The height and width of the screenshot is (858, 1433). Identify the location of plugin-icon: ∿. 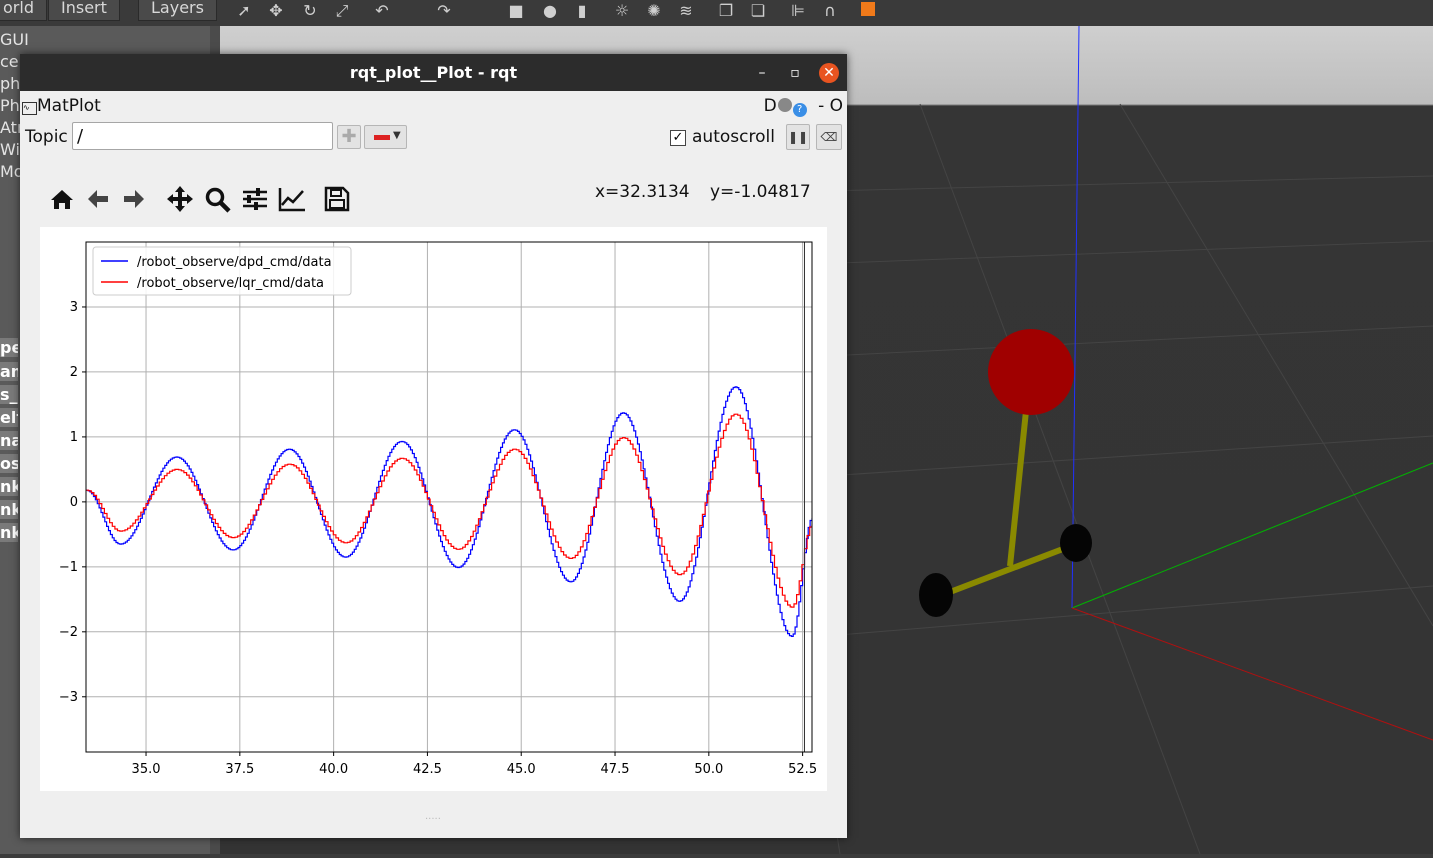
(29, 108).